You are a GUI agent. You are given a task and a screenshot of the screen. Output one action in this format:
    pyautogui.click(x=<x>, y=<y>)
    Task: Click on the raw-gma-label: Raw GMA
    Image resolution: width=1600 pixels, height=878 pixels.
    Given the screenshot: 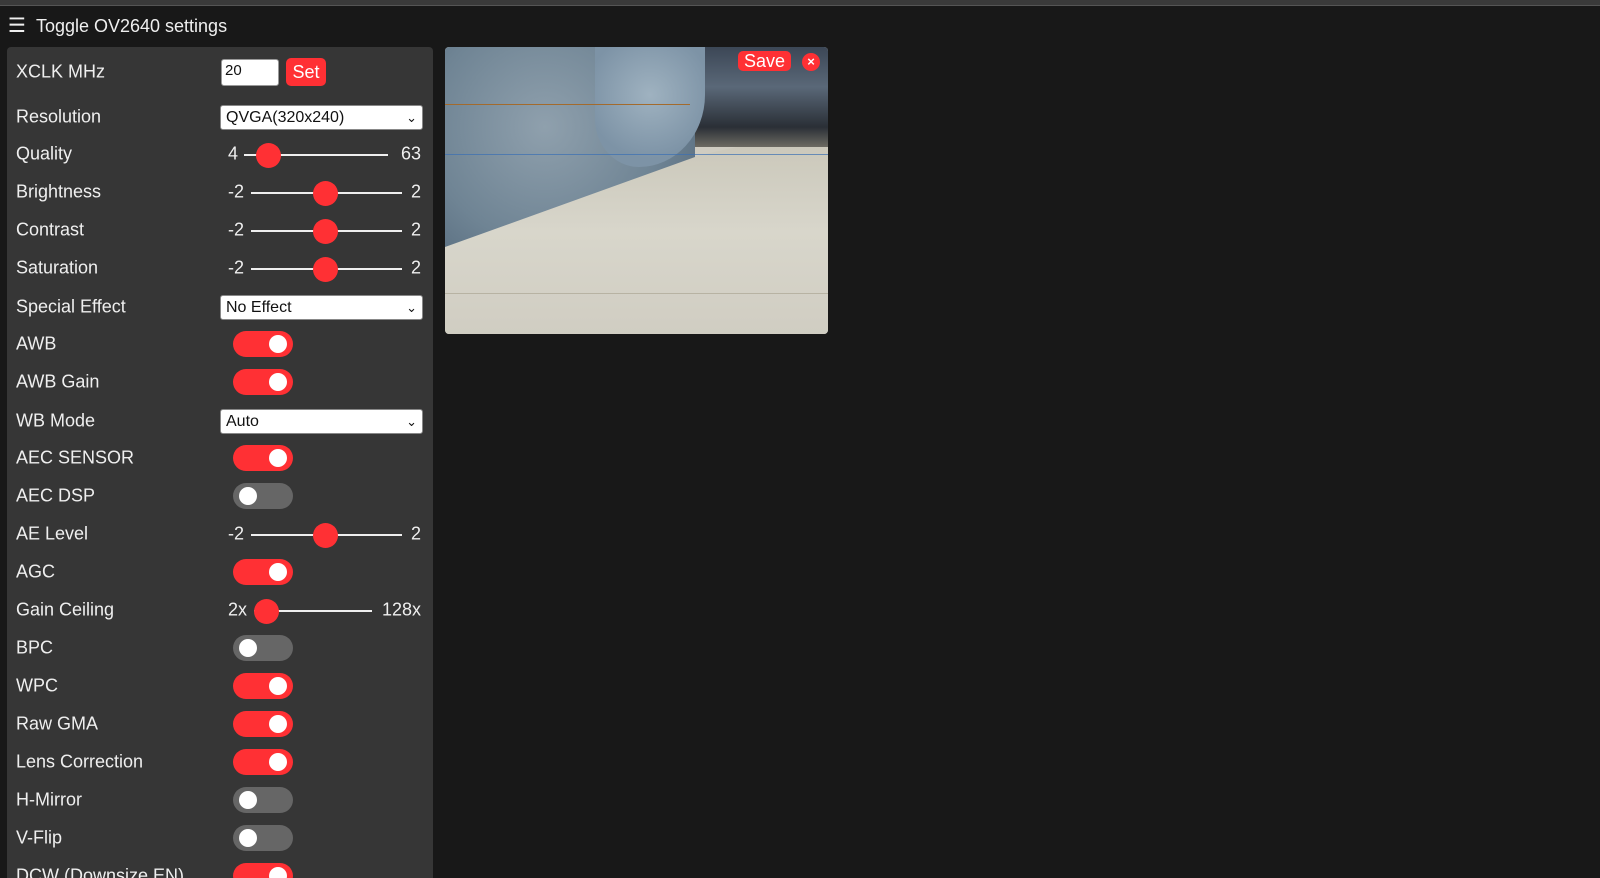 What is the action you would take?
    pyautogui.click(x=57, y=723)
    